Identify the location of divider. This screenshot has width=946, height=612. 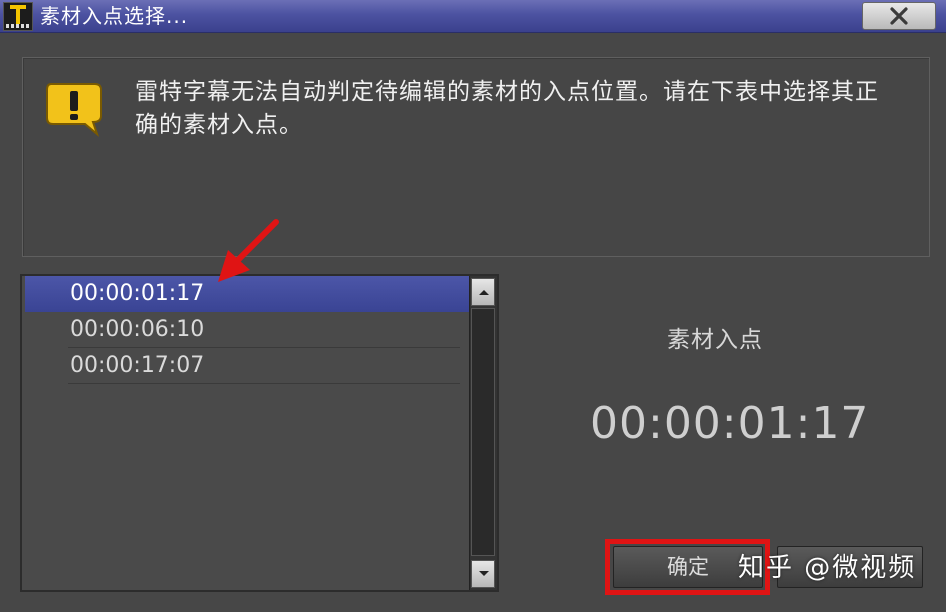
(264, 383).